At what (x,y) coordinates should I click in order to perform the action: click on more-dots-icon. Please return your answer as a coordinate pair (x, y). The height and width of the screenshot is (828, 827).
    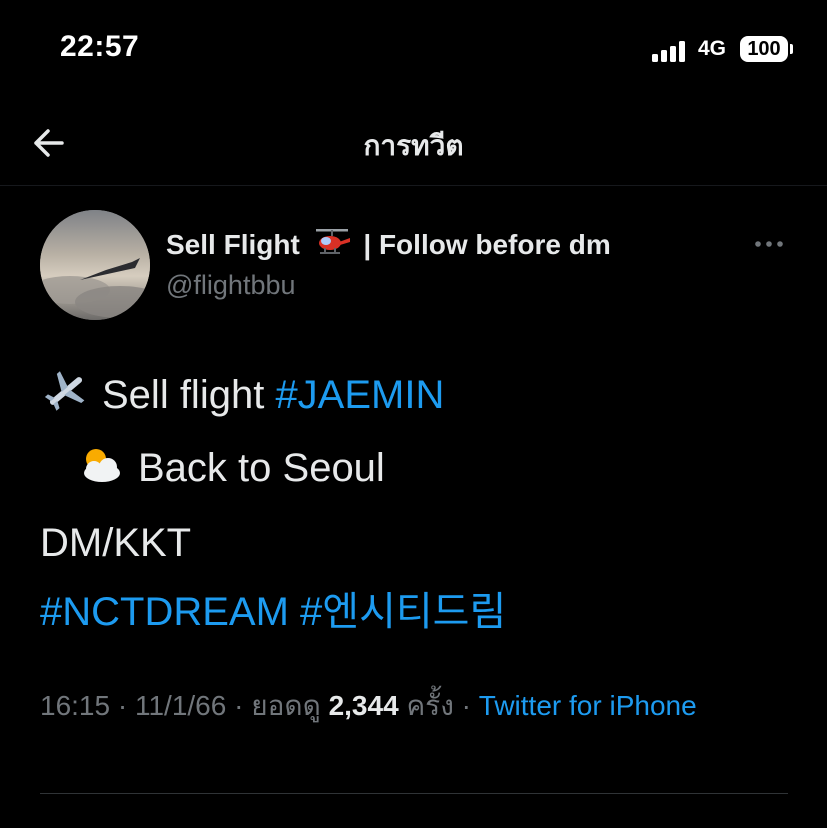
    Looking at the image, I should click on (769, 244).